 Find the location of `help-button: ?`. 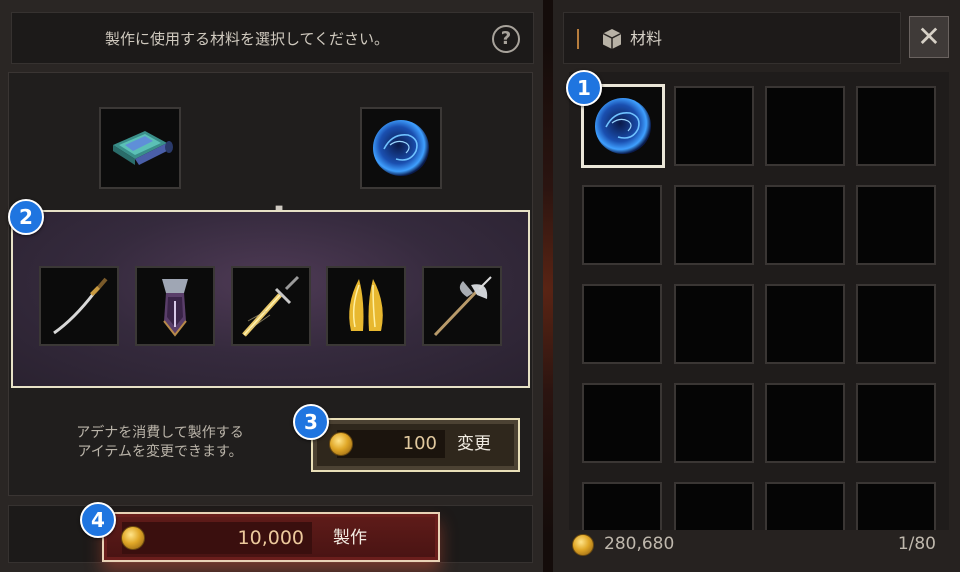

help-button: ? is located at coordinates (506, 39).